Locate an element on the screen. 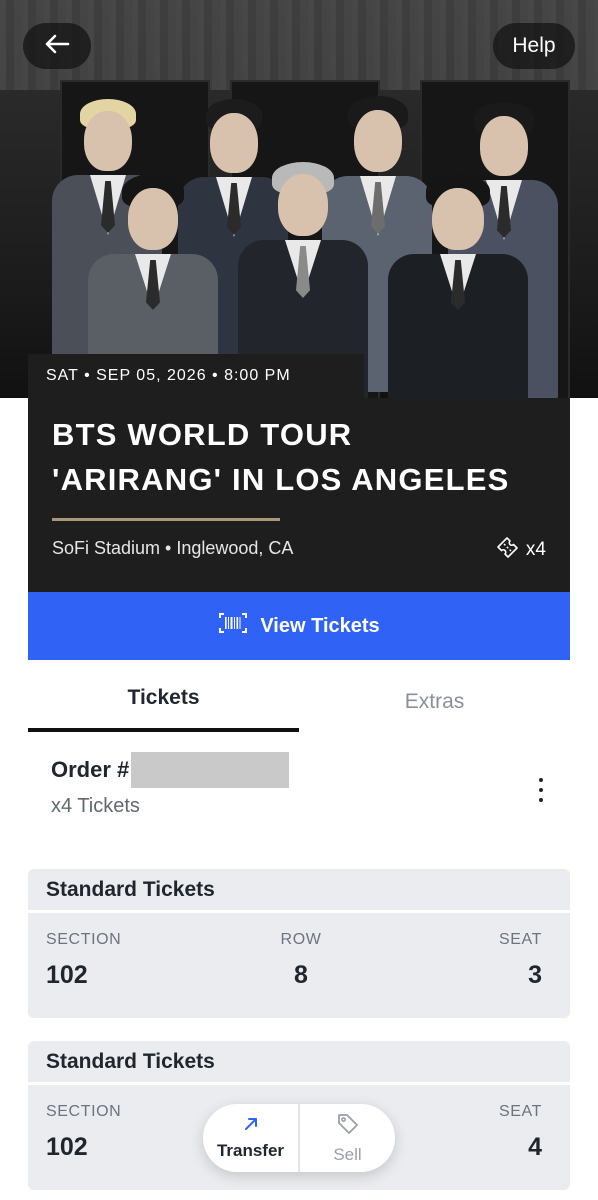  event-title-line: BTS WORLD TOUR is located at coordinates (202, 434).